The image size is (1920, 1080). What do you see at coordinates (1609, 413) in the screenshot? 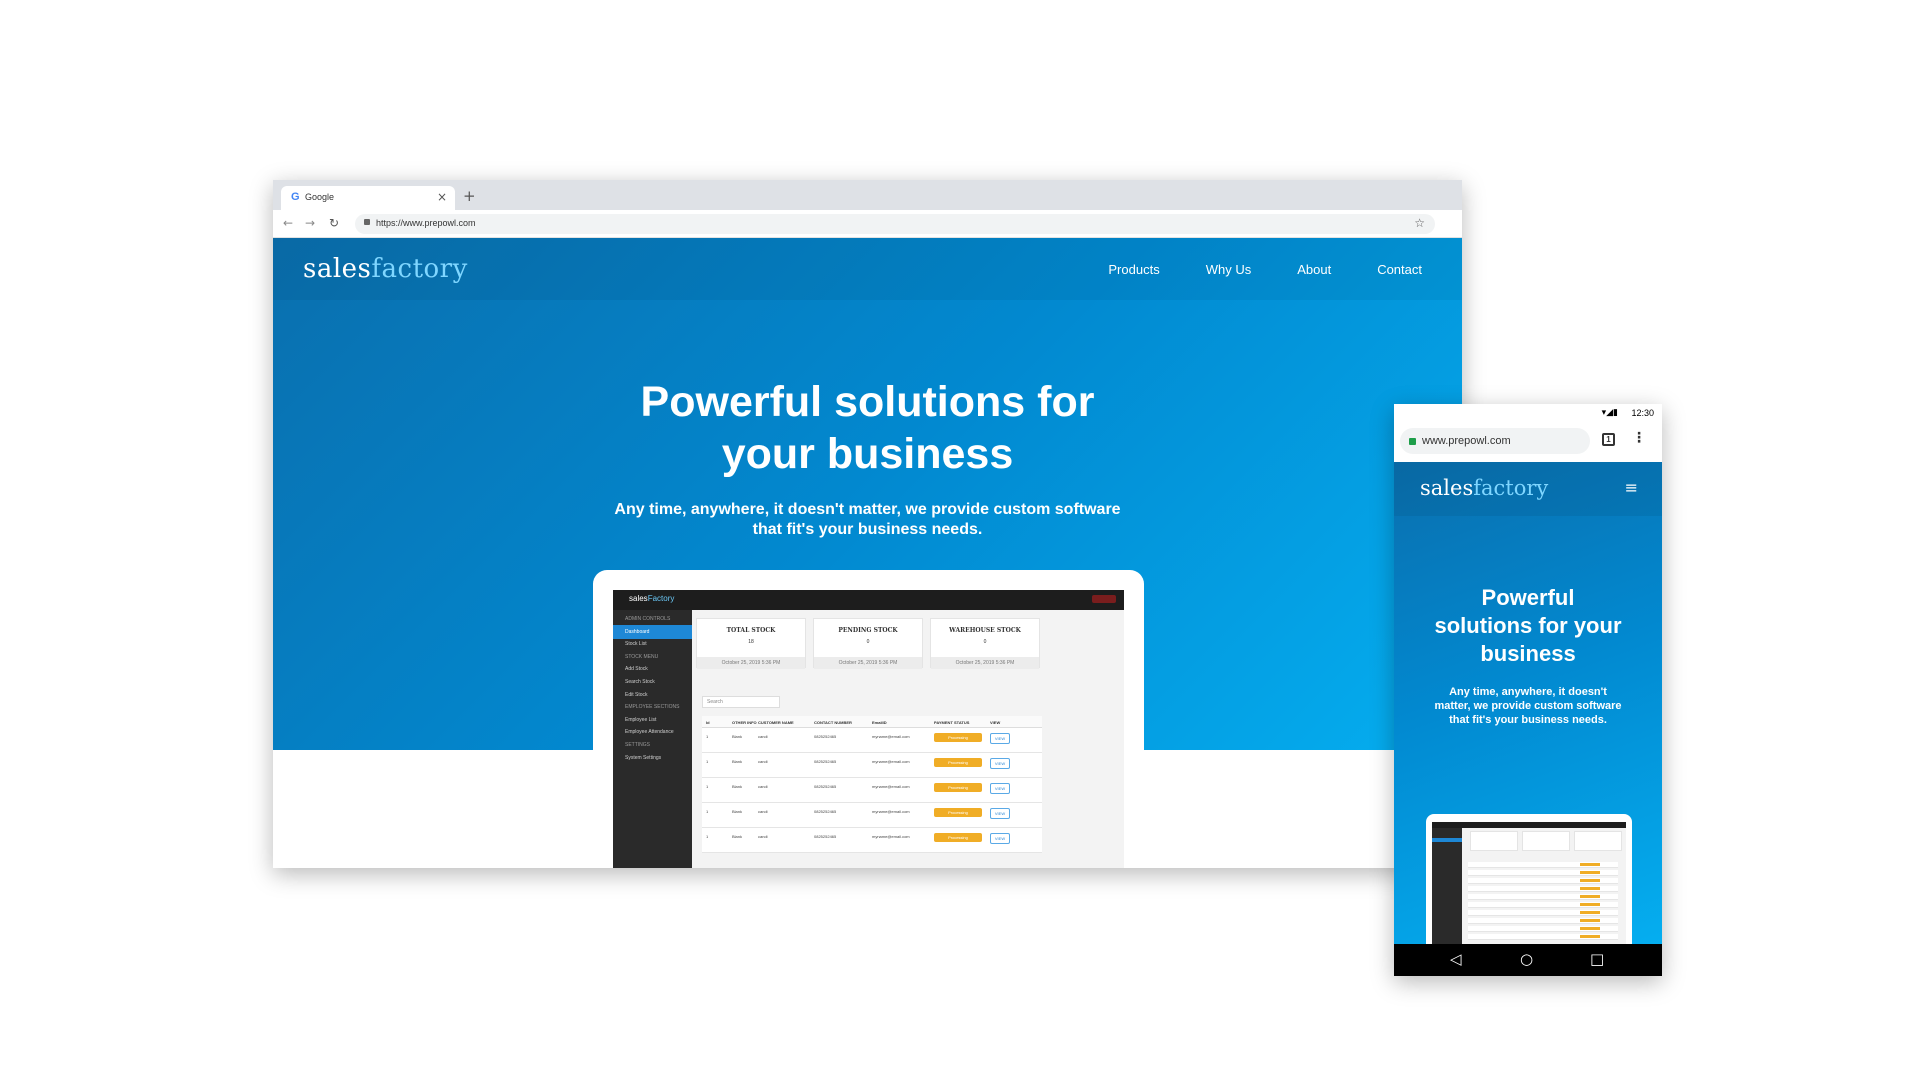
I see `signal-battery-icon: ▾◢▮` at bounding box center [1609, 413].